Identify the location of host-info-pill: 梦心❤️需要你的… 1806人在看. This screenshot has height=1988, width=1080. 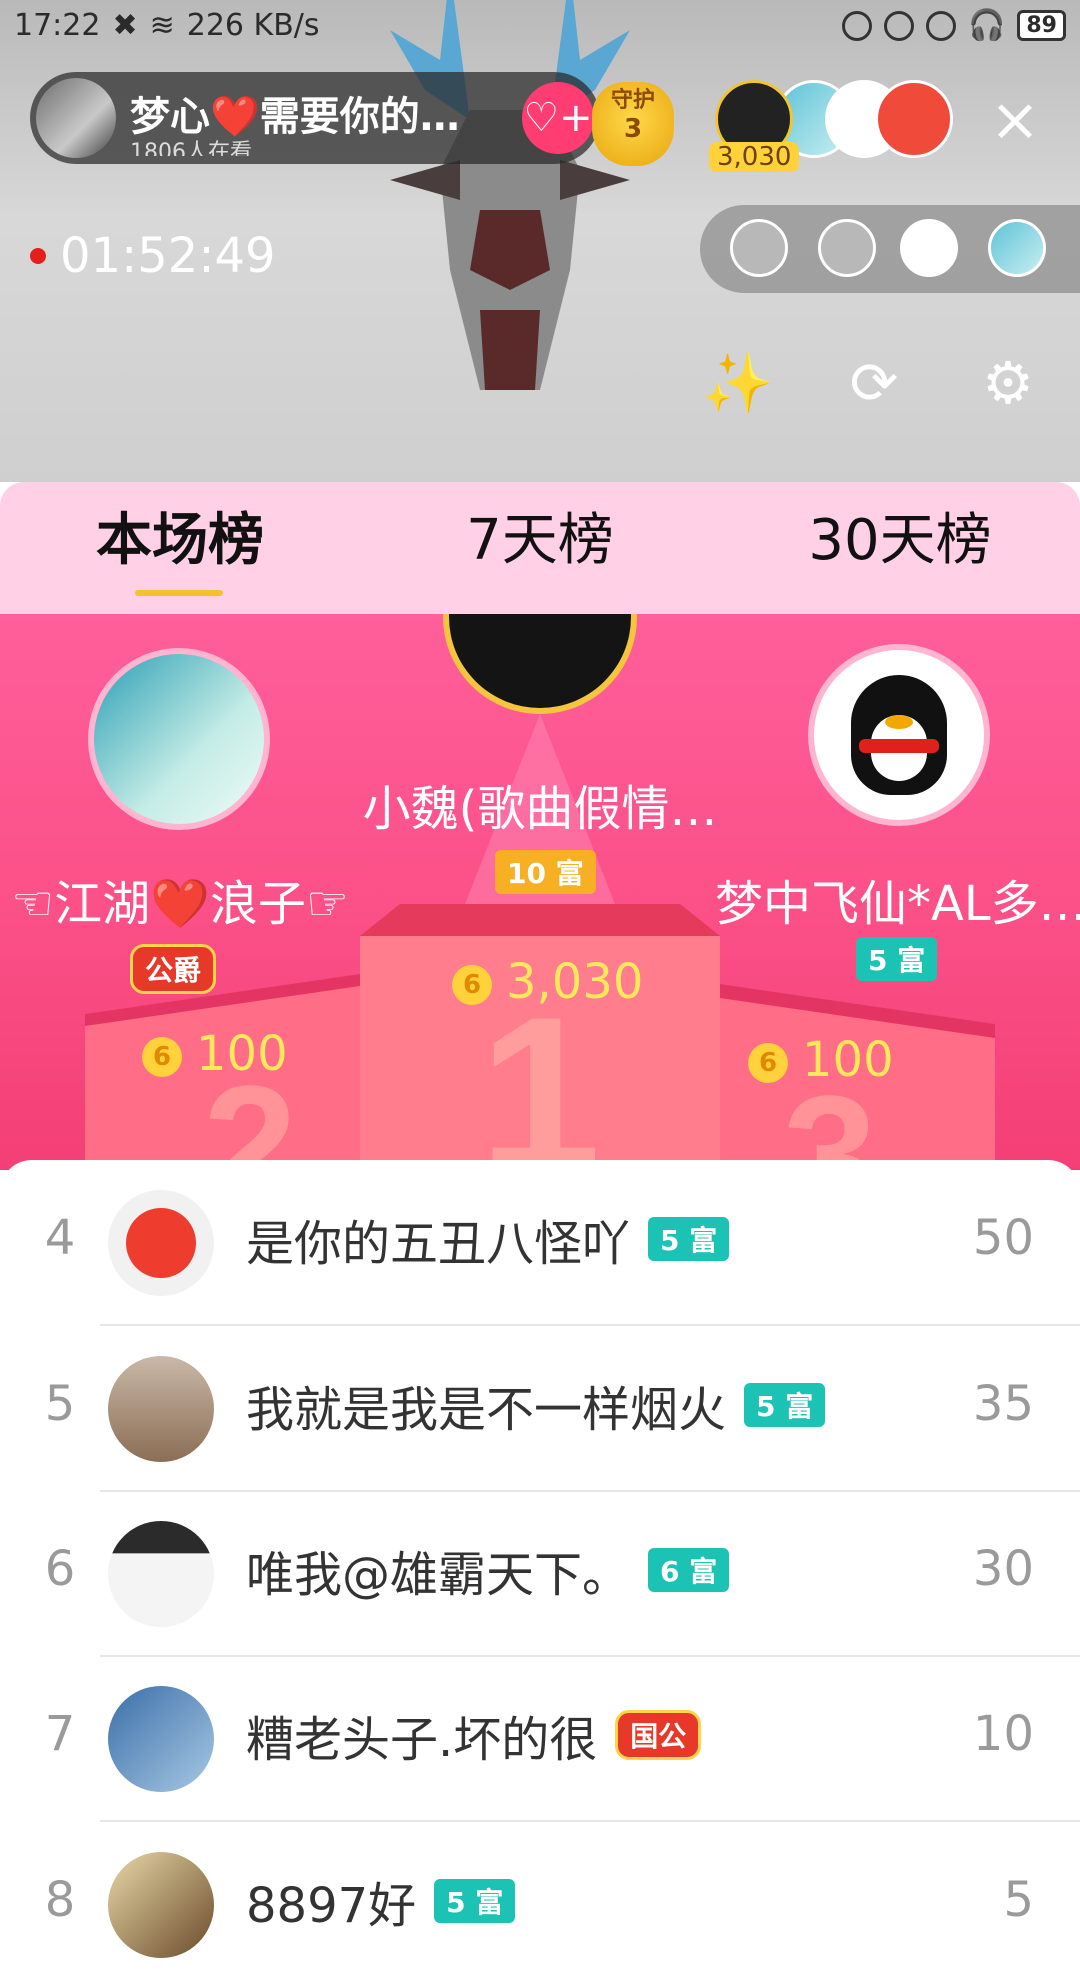
(315, 118).